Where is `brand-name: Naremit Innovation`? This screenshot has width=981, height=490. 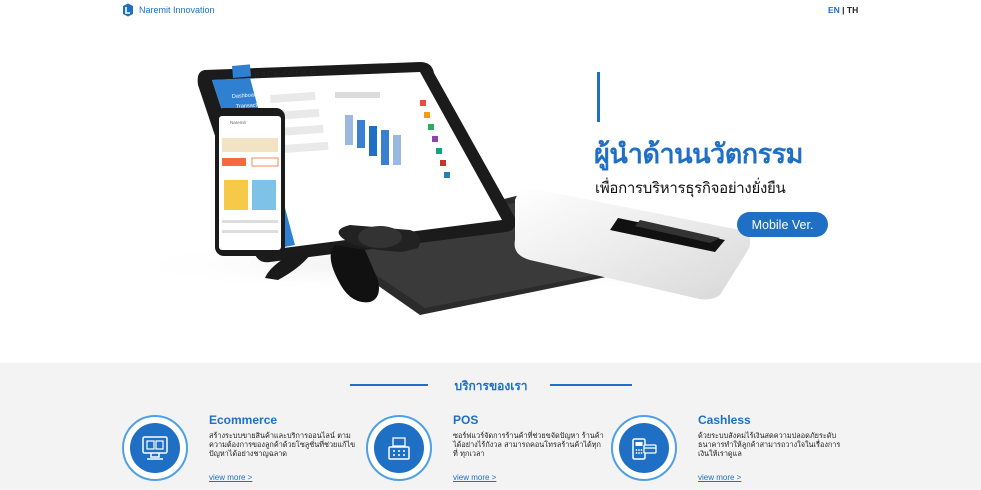
brand-name: Naremit Innovation is located at coordinates (177, 10).